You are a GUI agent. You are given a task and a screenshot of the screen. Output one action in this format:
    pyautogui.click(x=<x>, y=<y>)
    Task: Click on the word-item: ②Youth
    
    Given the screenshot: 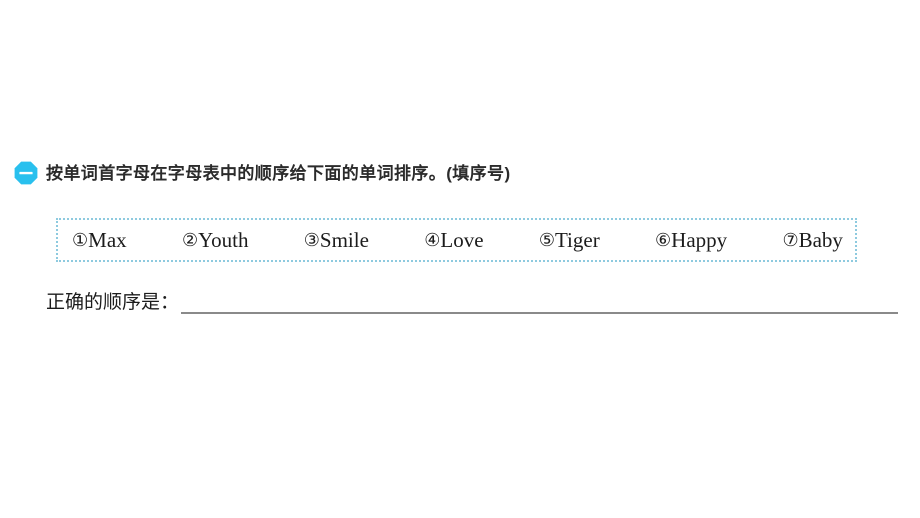 What is the action you would take?
    pyautogui.click(x=215, y=239)
    